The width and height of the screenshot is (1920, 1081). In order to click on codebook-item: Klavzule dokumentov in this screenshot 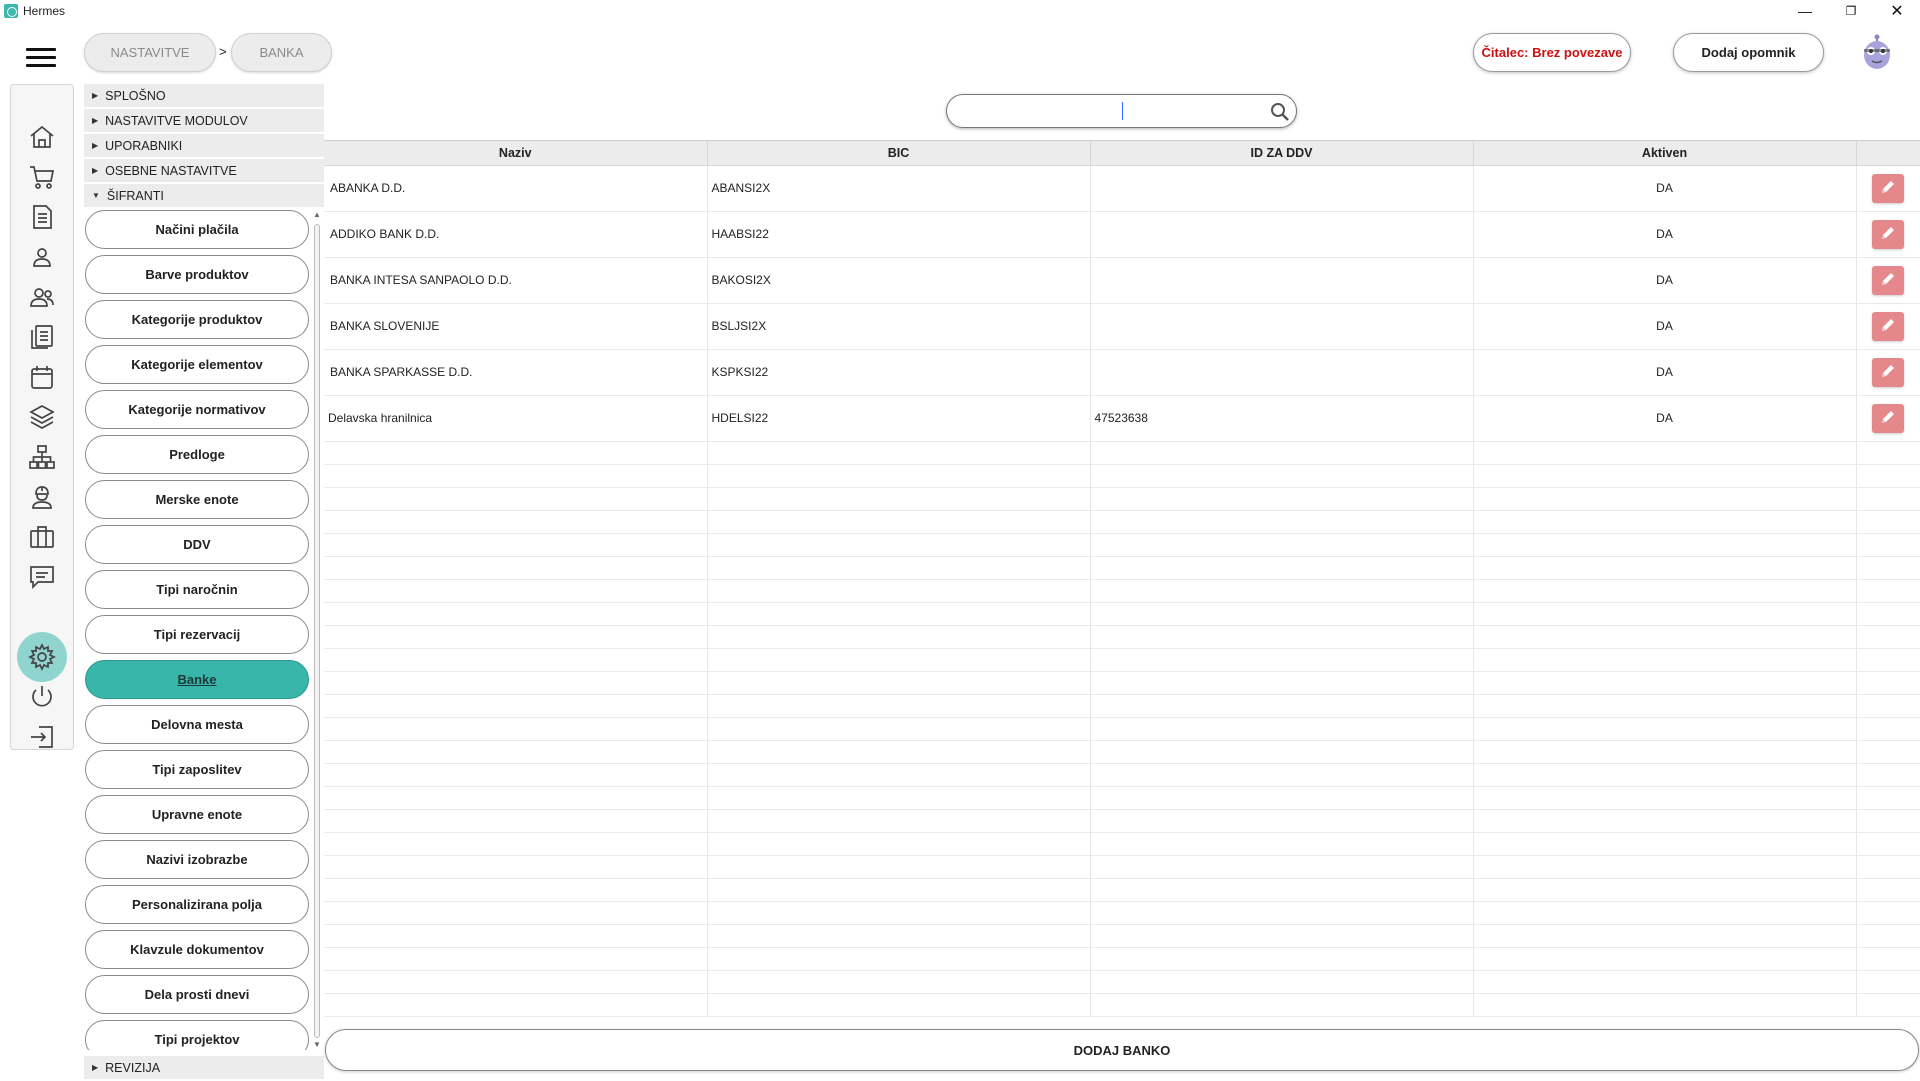, I will do `click(197, 949)`.